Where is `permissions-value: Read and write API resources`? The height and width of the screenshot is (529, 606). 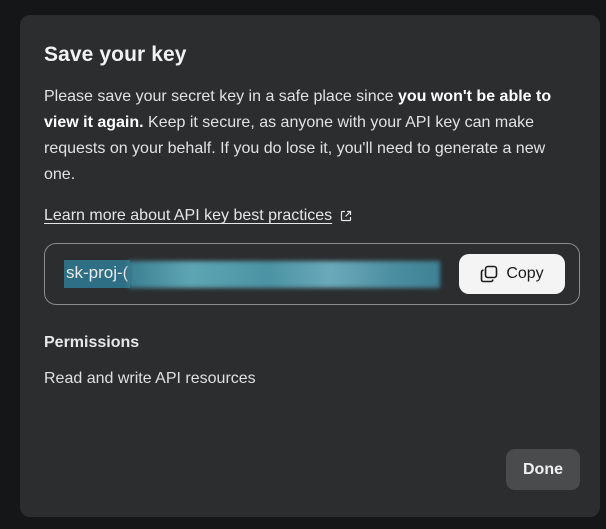 permissions-value: Read and write API resources is located at coordinates (150, 378).